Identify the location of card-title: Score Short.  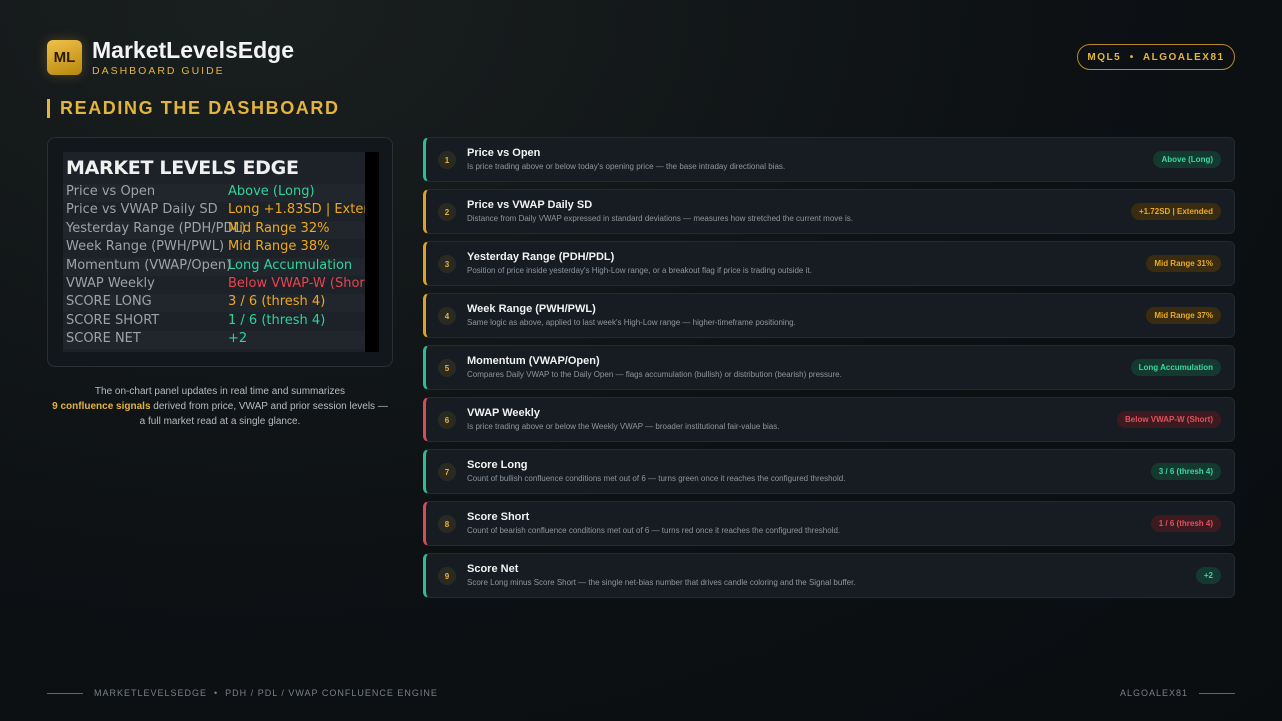
(498, 517).